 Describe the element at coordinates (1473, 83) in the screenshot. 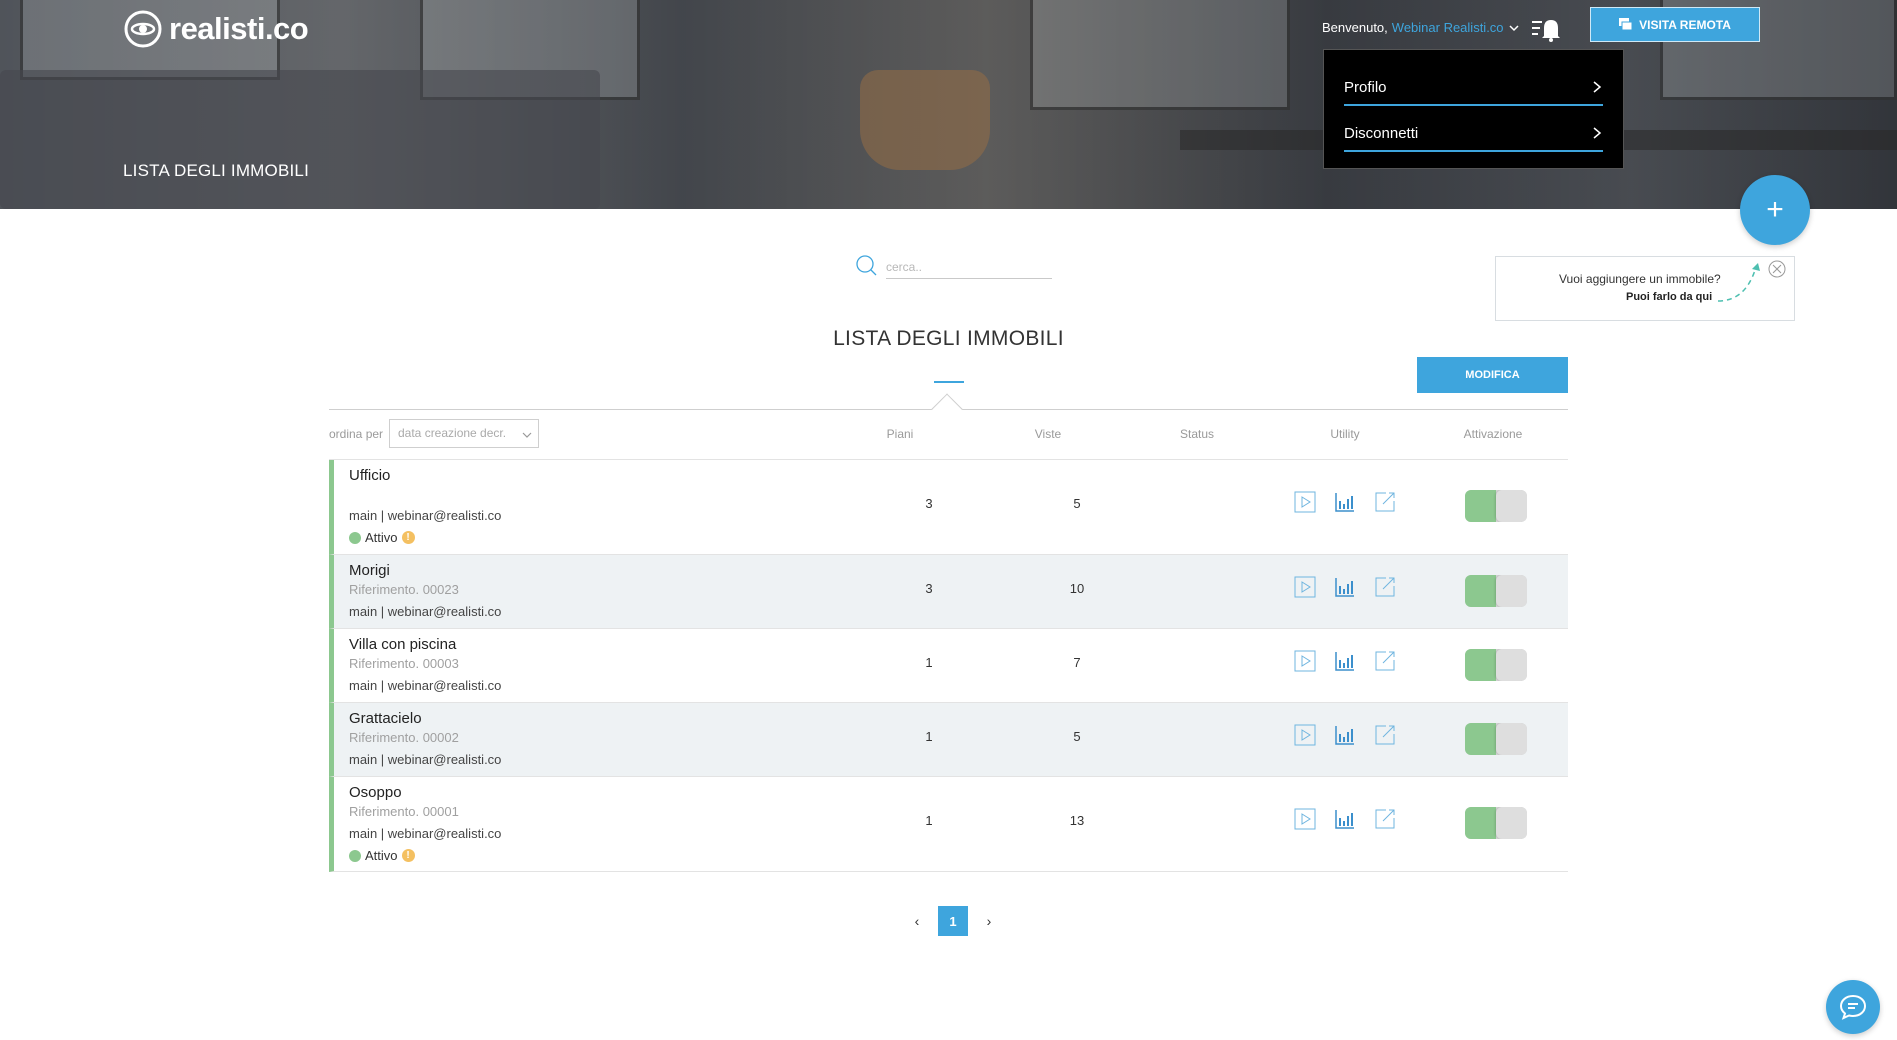

I see `menu-item-profile: Profilo` at that location.